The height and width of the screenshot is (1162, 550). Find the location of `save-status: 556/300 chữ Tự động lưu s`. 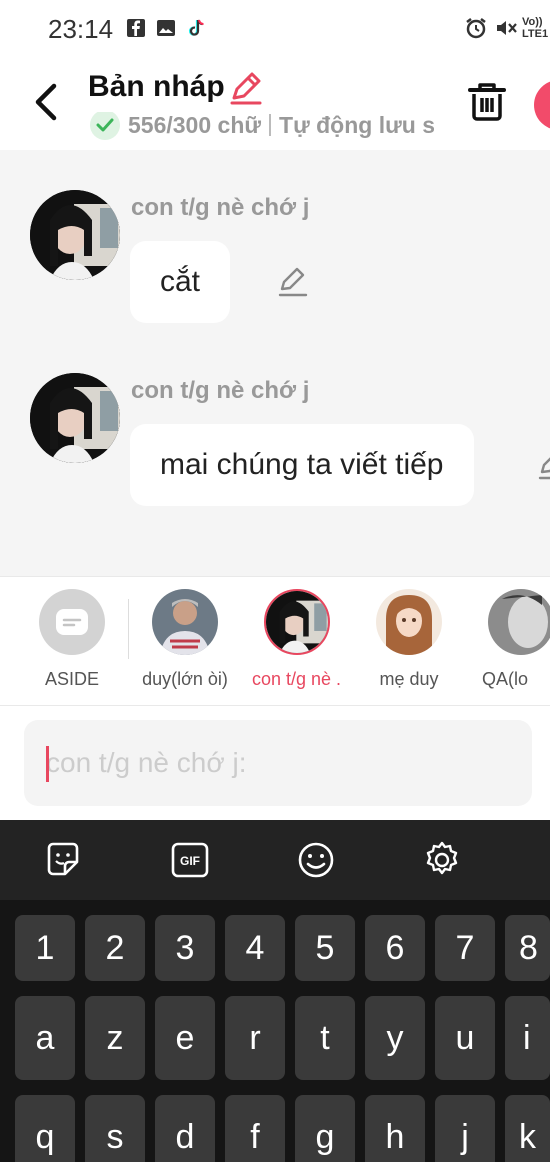

save-status: 556/300 chữ Tự động lưu s is located at coordinates (262, 127).